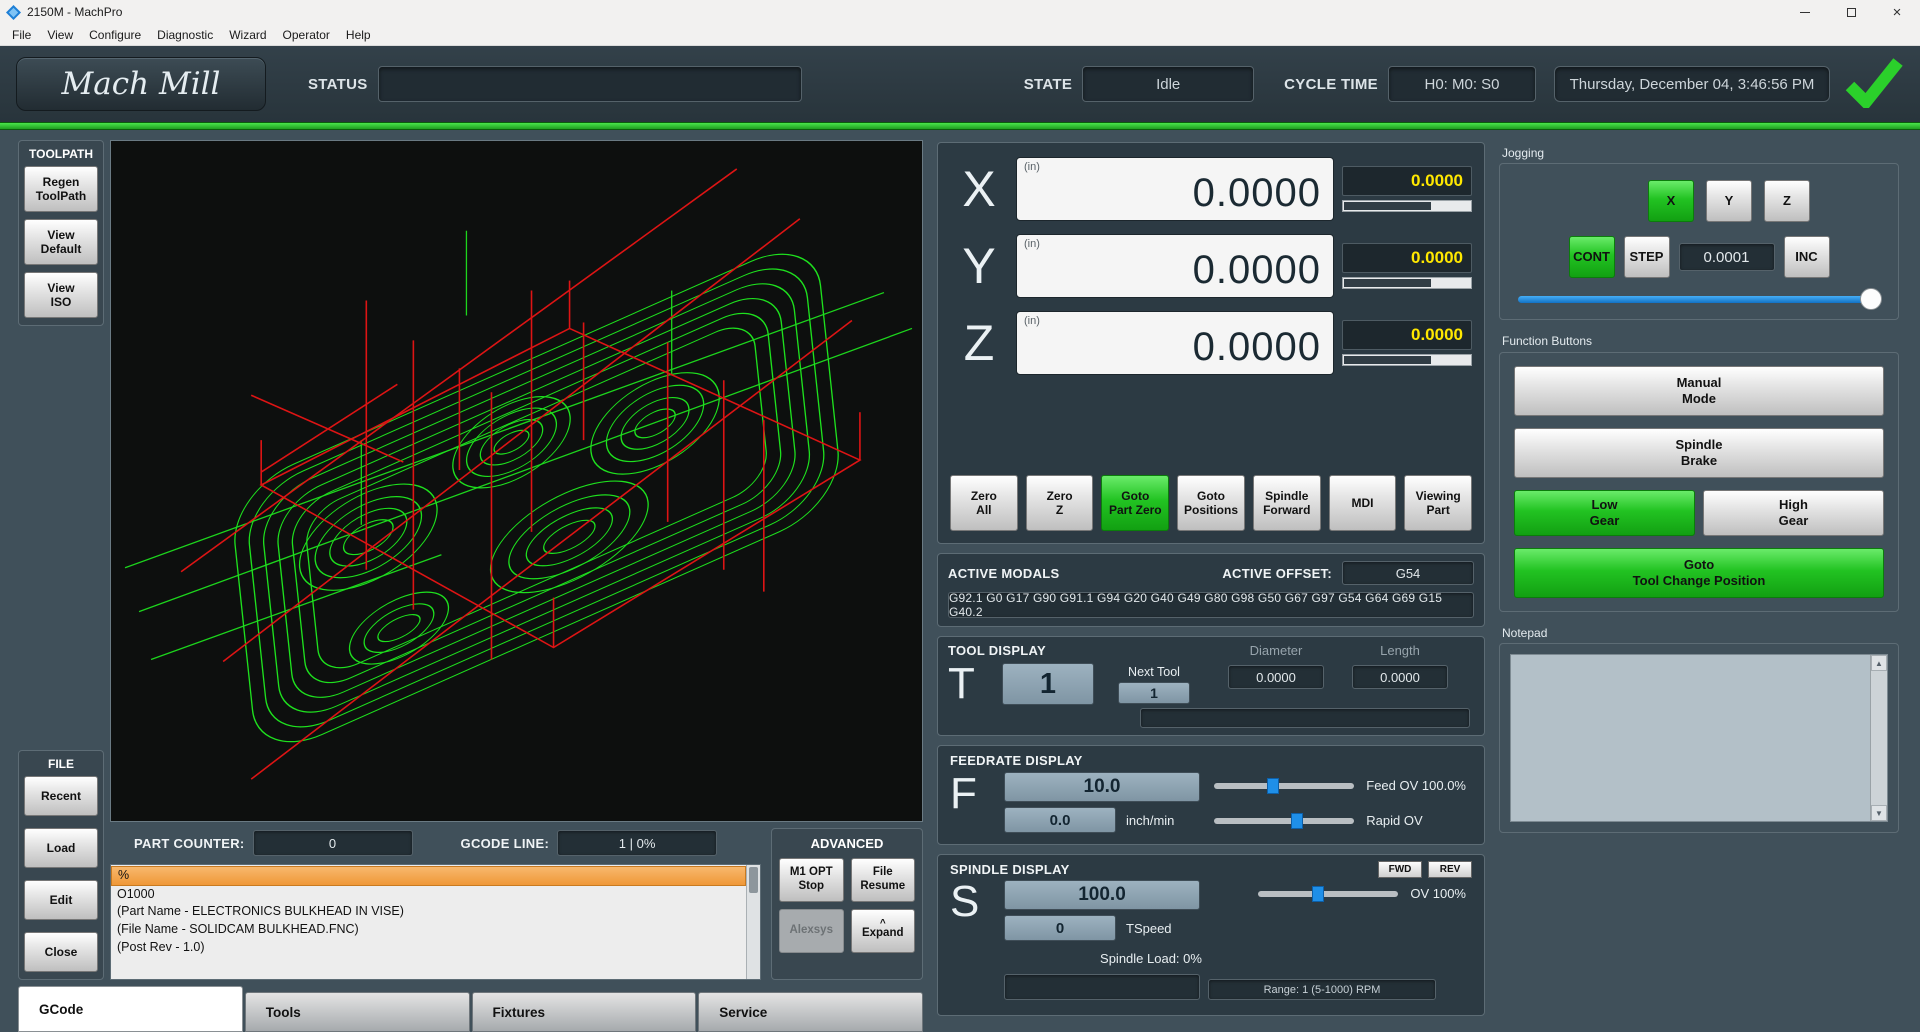 Image resolution: width=1920 pixels, height=1032 pixels. What do you see at coordinates (1328, 893) in the screenshot?
I see `spindle-ov-slider` at bounding box center [1328, 893].